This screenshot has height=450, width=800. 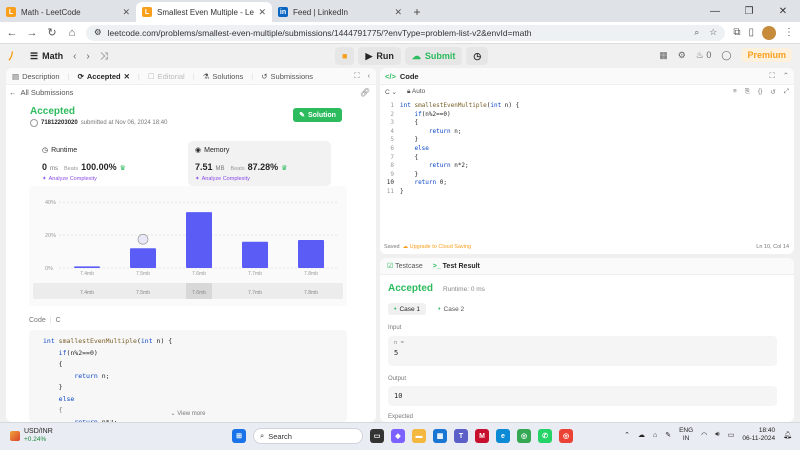 I want to click on mcafee-icon: M, so click(x=482, y=436).